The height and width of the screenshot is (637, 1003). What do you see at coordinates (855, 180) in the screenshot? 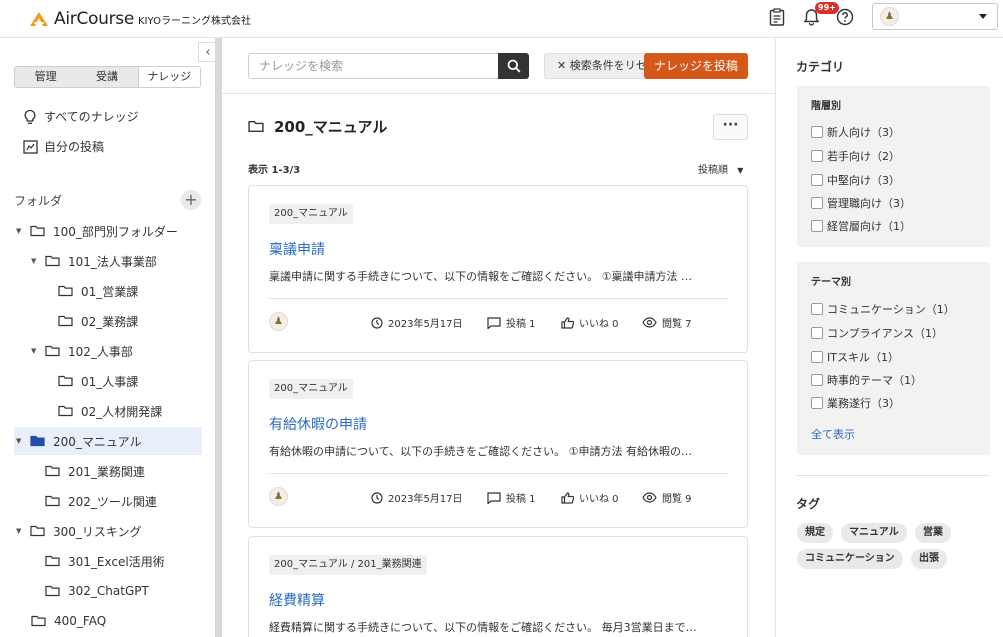
I see `level-checkbox: 中堅向け（3）` at bounding box center [855, 180].